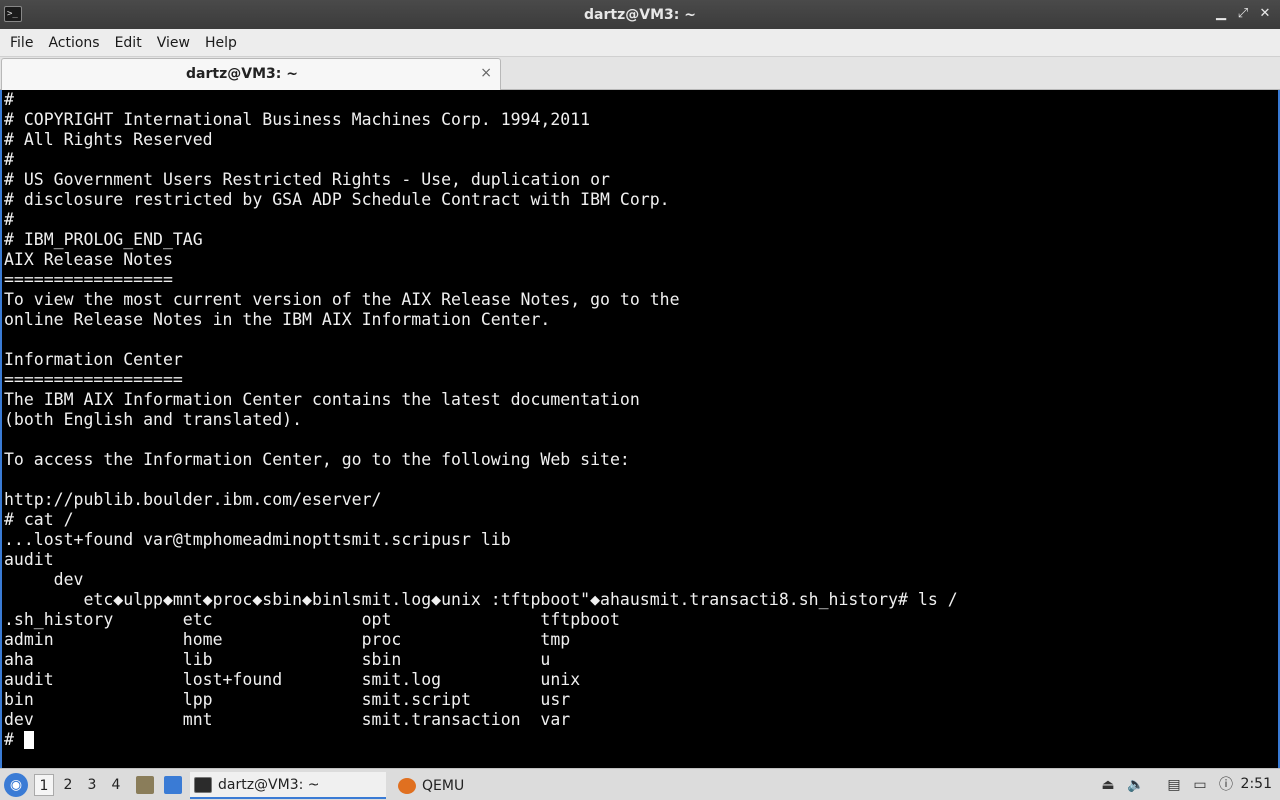 This screenshot has height=800, width=1280. What do you see at coordinates (92, 785) in the screenshot?
I see `workspace-3: 3` at bounding box center [92, 785].